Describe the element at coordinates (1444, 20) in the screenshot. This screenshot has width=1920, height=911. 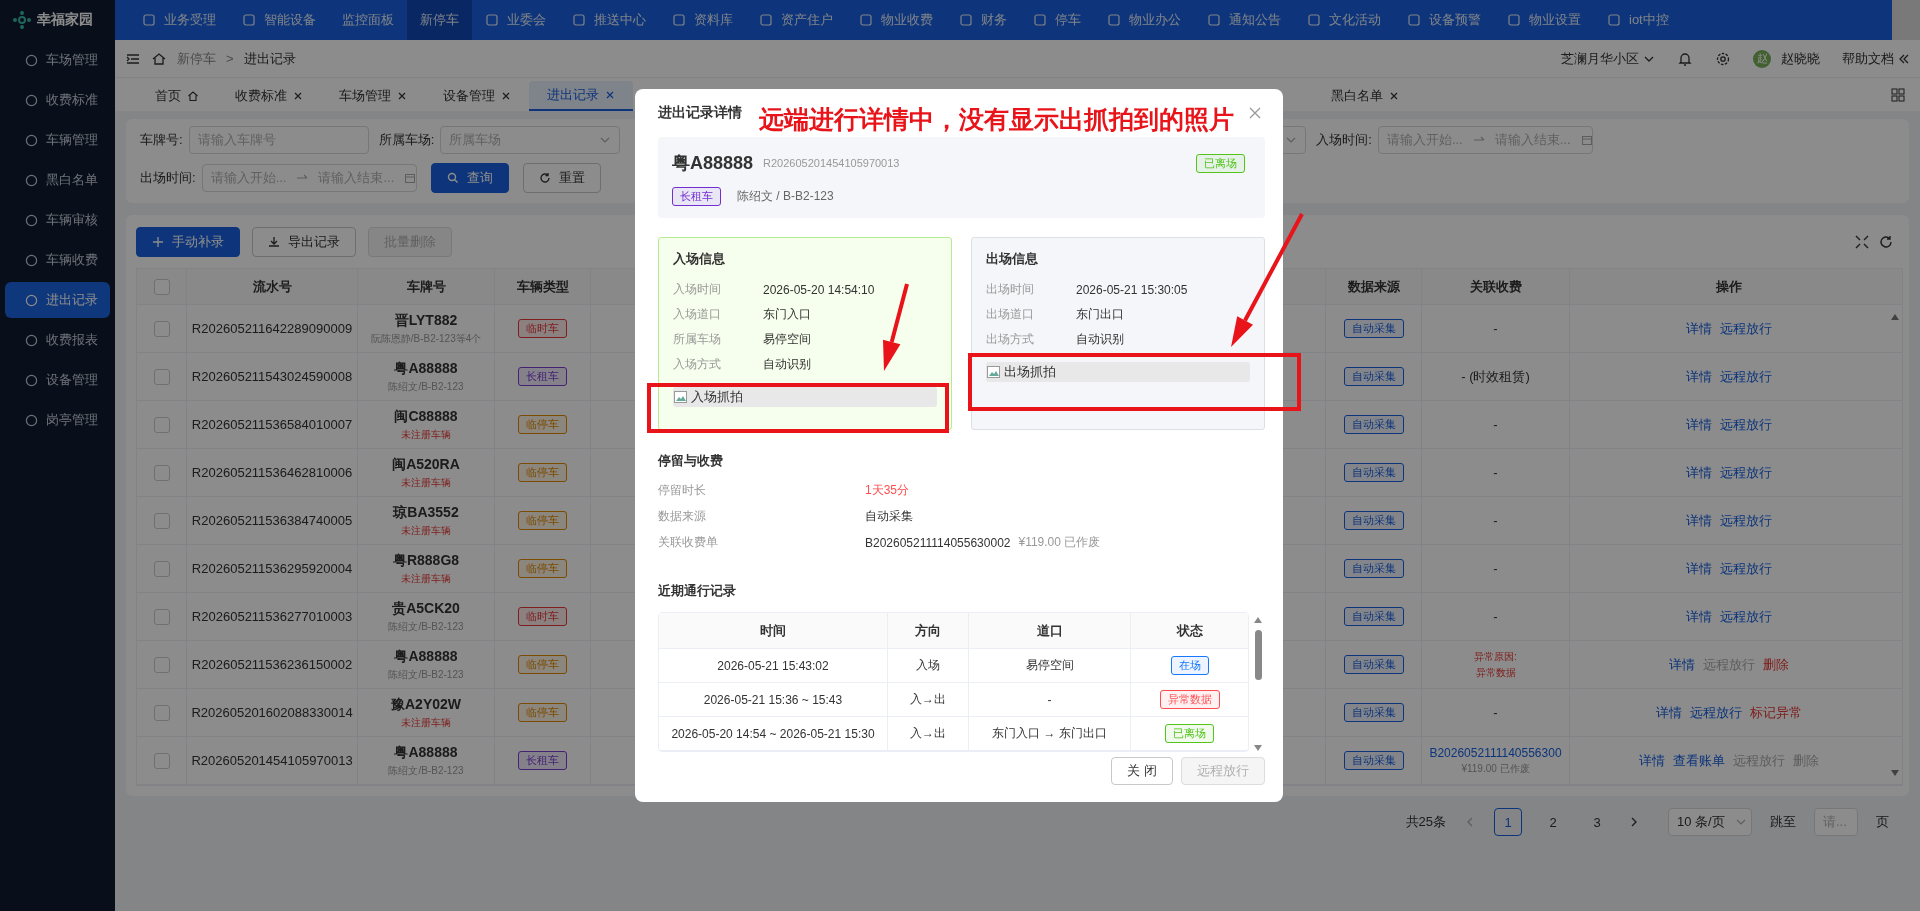
I see `top-nav-item: 设备预警` at that location.